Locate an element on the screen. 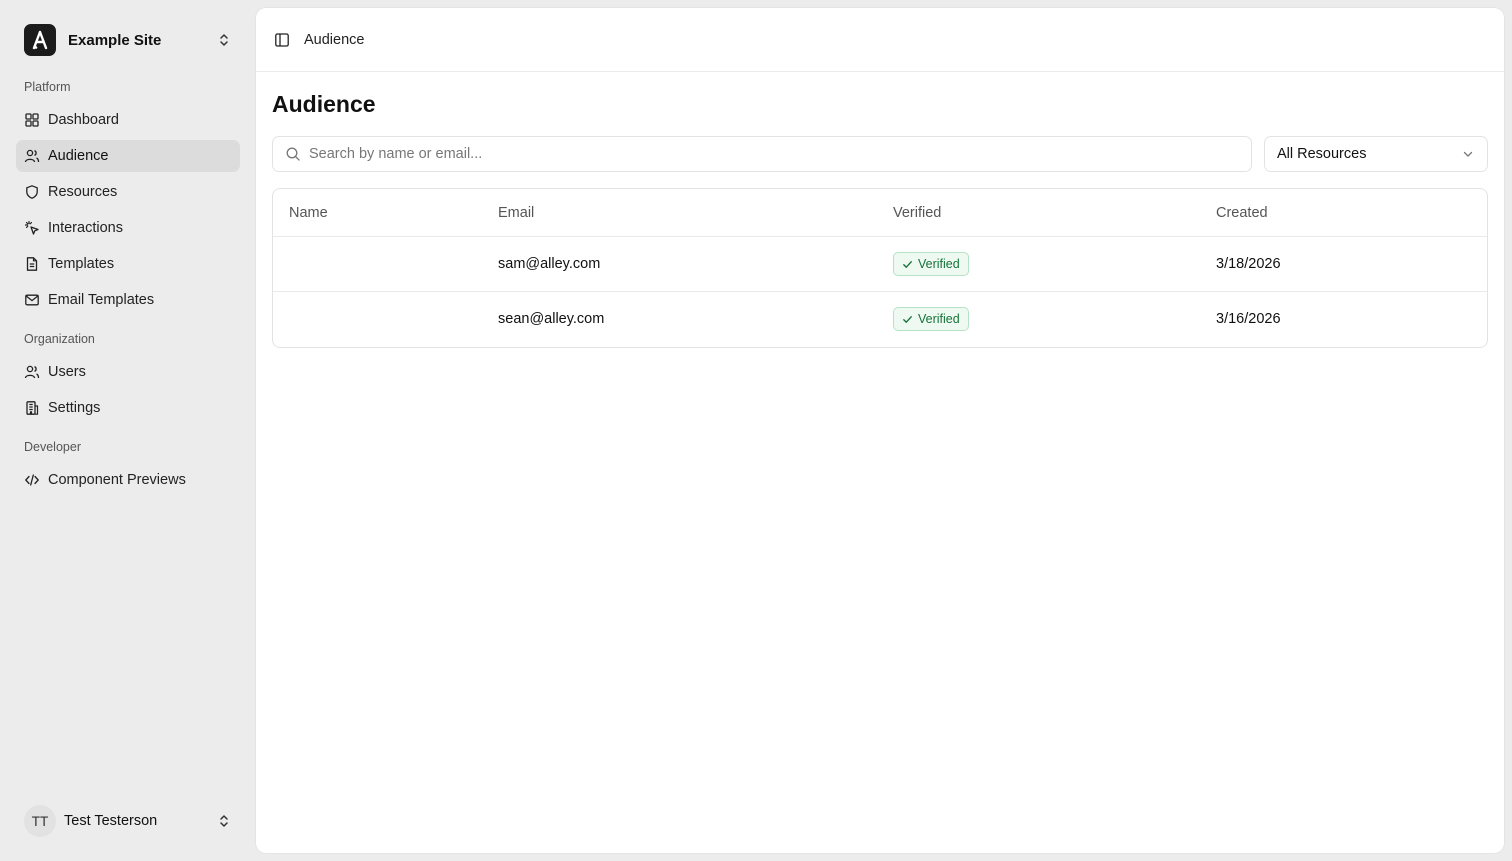  sidebar-item-settings: Settings is located at coordinates (128, 408).